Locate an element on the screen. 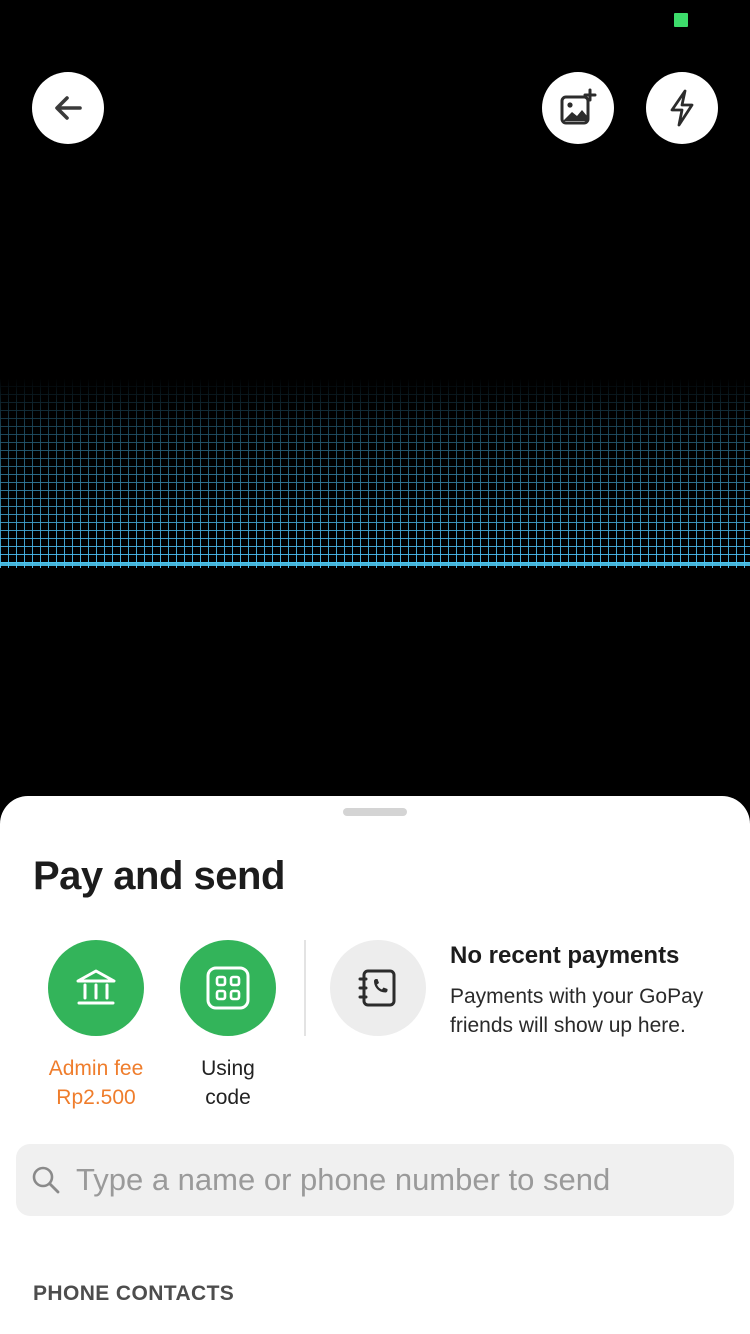 The width and height of the screenshot is (750, 1334). sheet-drag-handle is located at coordinates (375, 812).